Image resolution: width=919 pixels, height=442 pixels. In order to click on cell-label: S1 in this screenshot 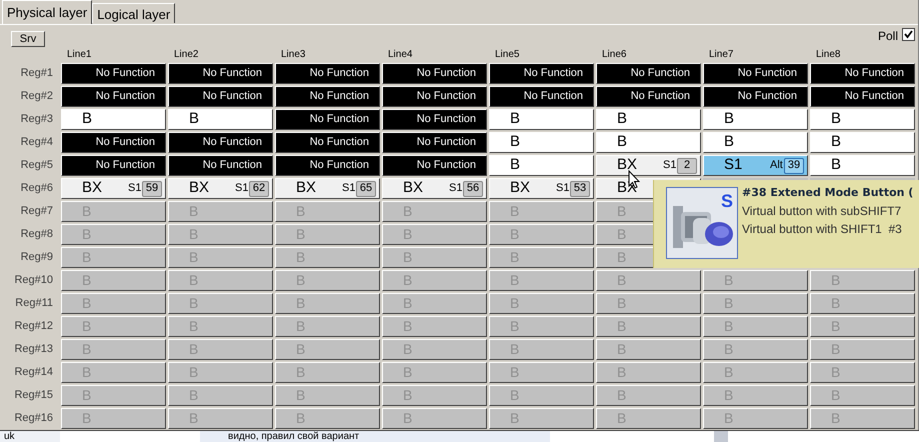, I will do `click(734, 165)`.